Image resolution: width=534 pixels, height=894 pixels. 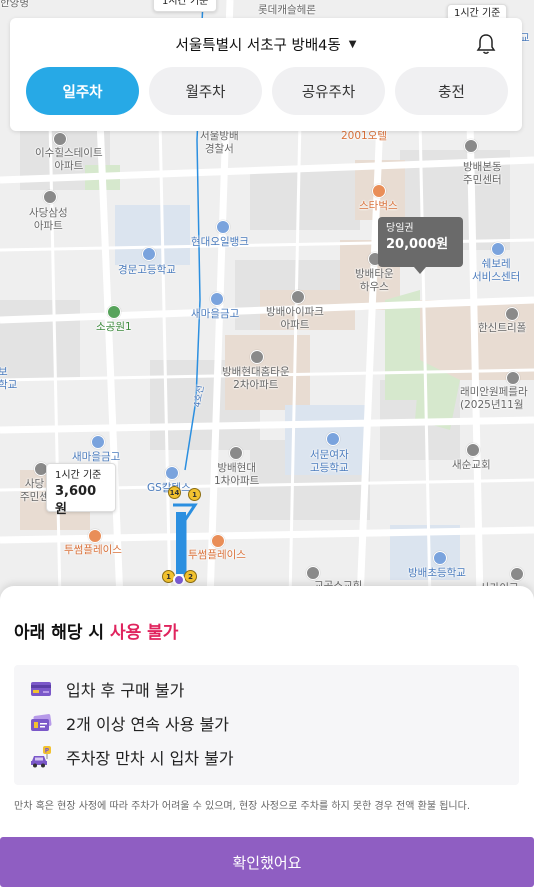 What do you see at coordinates (258, 45) in the screenshot?
I see `location-text: 서울특별시 서초구 방배4동` at bounding box center [258, 45].